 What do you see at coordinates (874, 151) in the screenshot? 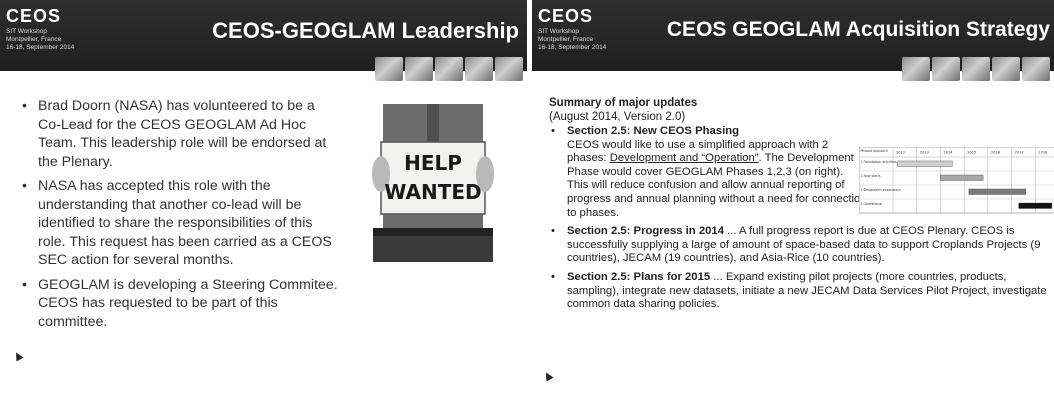
I see `gantt-corner-label: Phased approach` at bounding box center [874, 151].